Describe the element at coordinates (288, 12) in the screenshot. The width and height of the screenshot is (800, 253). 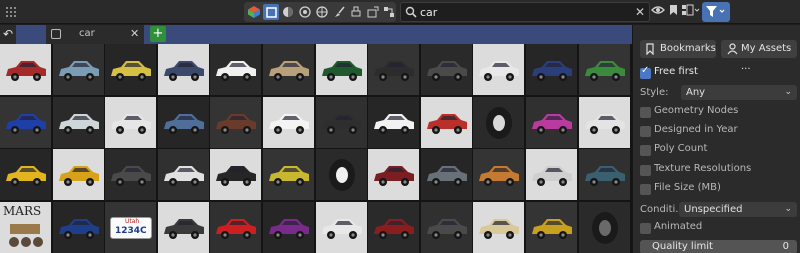
I see `materials-icon` at that location.